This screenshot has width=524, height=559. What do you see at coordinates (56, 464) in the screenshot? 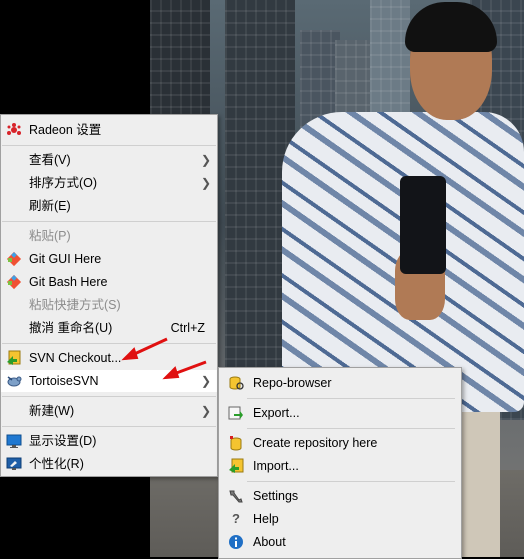
I see `menu-item-label: 个性化(R)` at bounding box center [56, 464].